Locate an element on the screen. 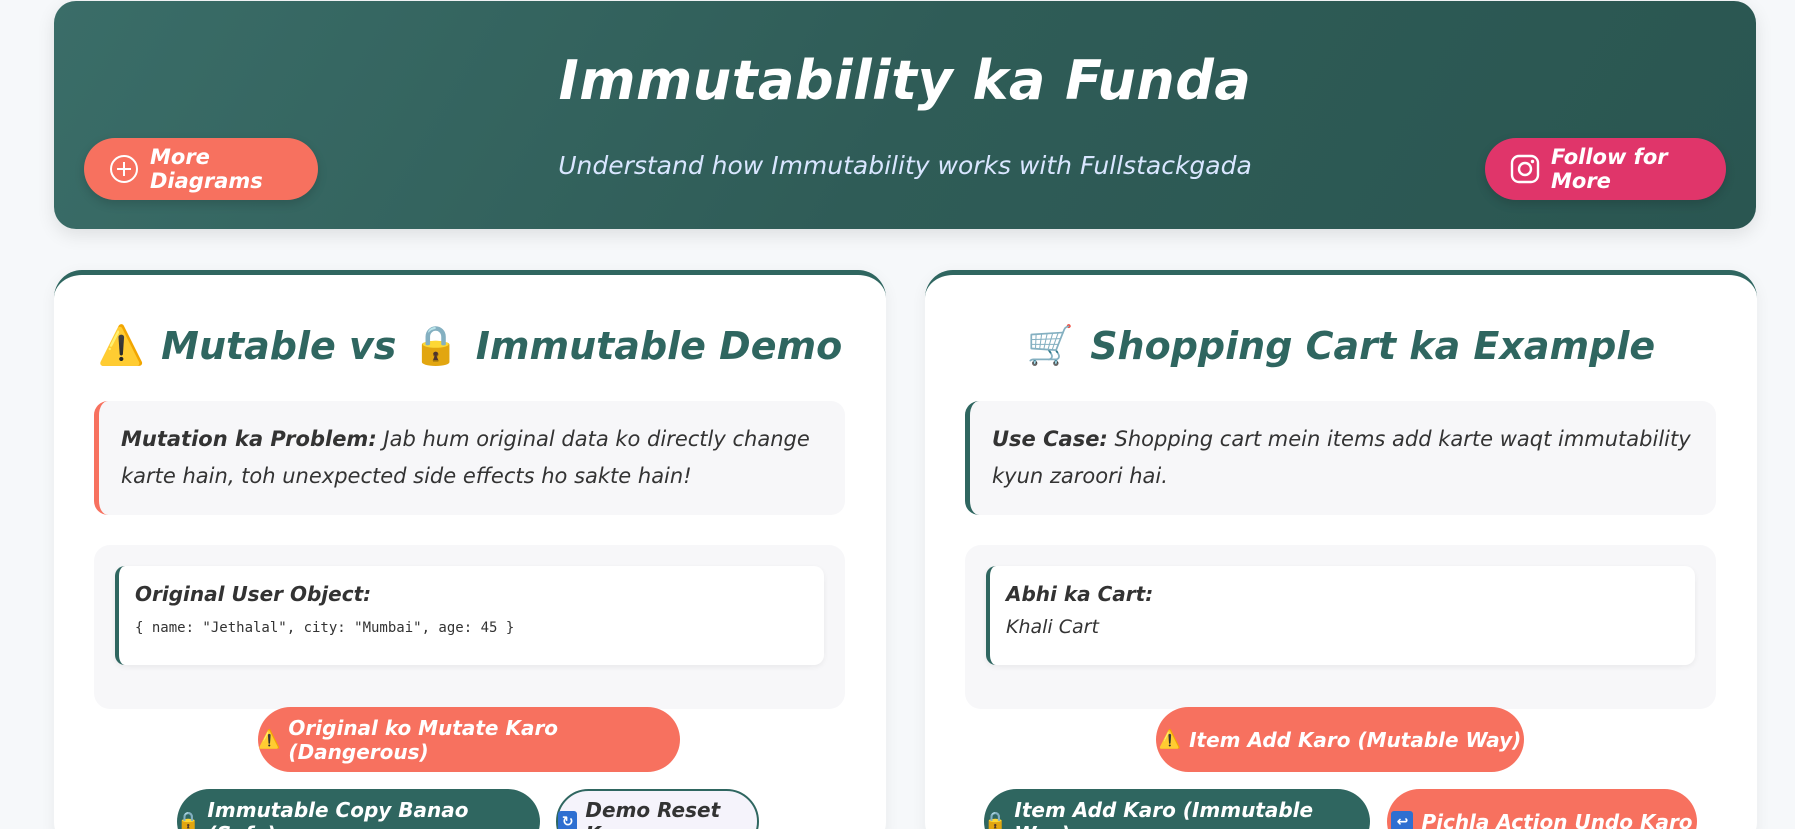  plus-circle-icon is located at coordinates (124, 169).